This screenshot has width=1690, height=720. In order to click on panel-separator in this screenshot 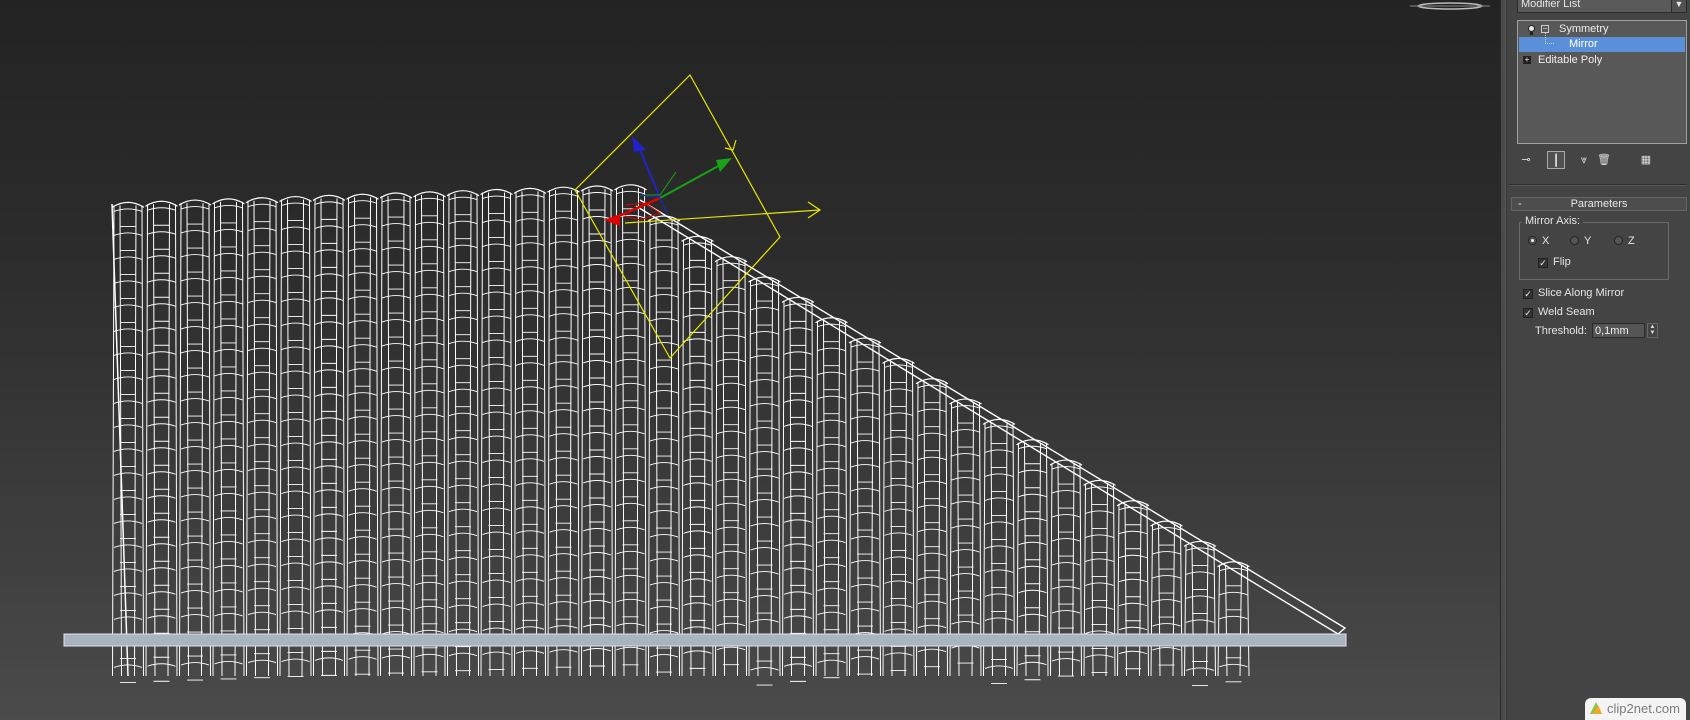, I will do `click(1598, 185)`.